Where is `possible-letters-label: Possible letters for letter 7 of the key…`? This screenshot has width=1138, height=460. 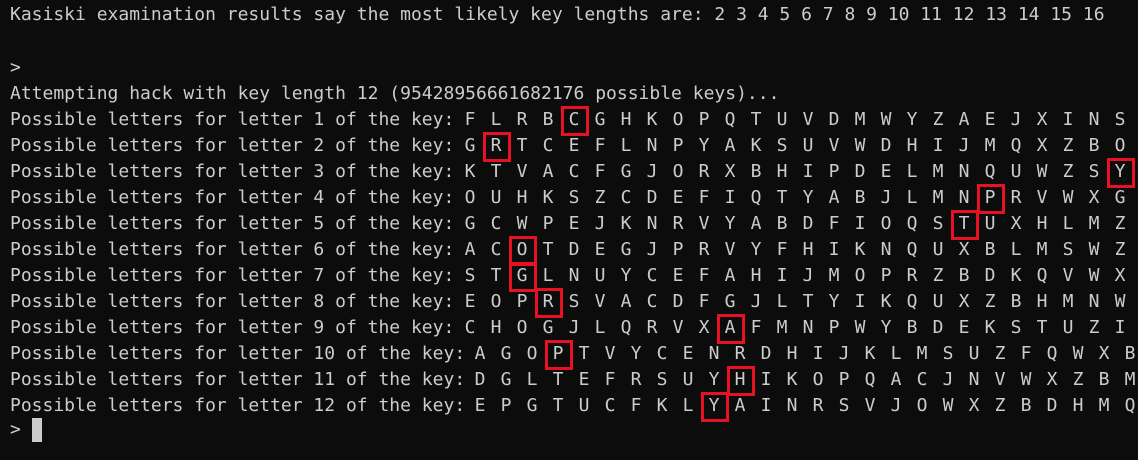 possible-letters-label: Possible letters for letter 7 of the key… is located at coordinates (232, 275).